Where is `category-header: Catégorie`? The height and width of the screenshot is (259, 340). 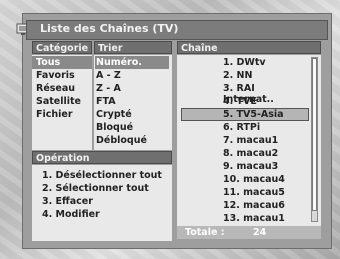
category-header: Catégorie is located at coordinates (62, 47).